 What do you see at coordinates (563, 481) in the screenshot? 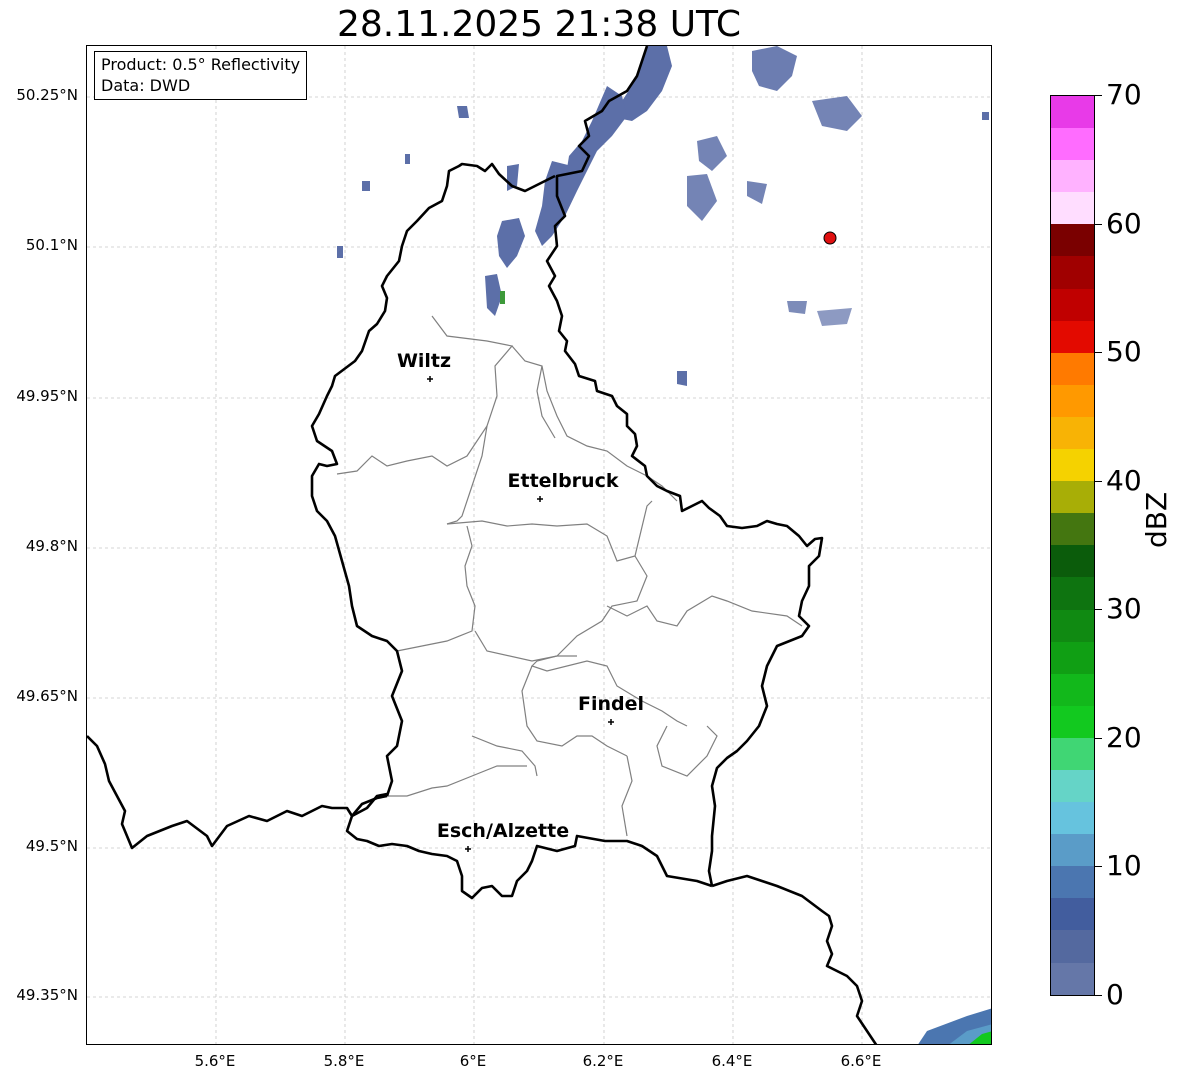
I see `city-label-ettelbruck: Ettelbruck` at bounding box center [563, 481].